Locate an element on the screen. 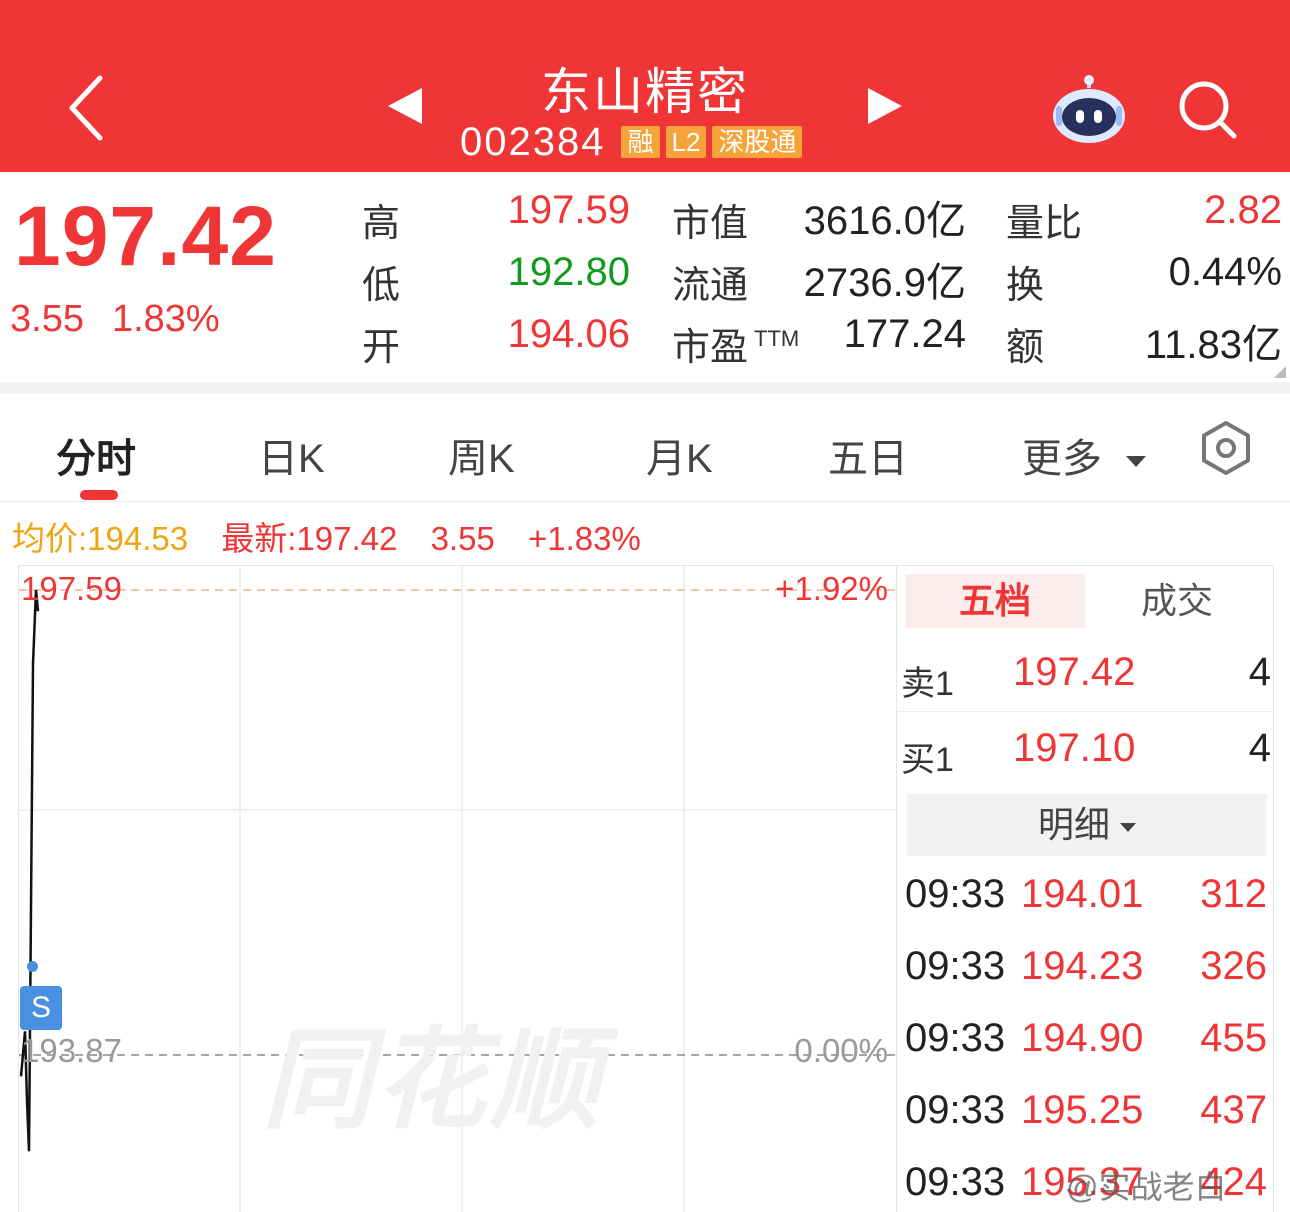  tab-daily-k: 日K is located at coordinates (291, 455).